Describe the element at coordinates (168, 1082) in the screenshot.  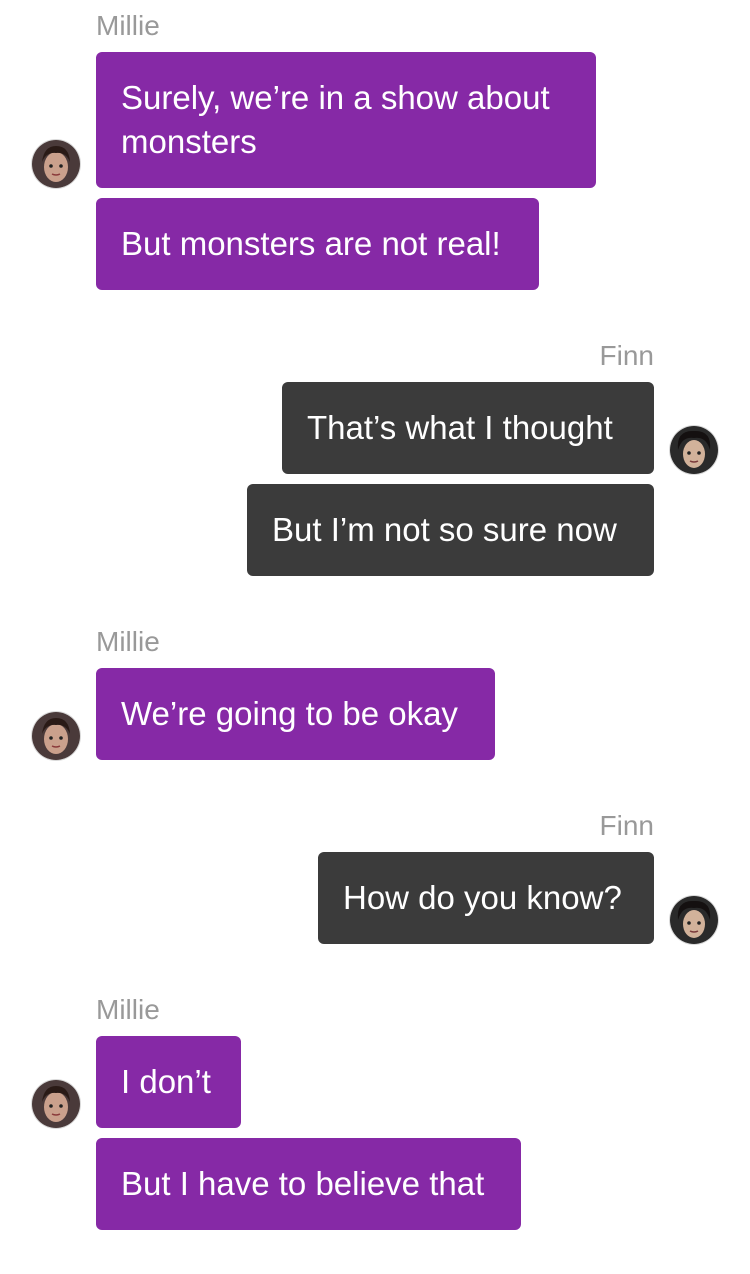
I see `message-bubble: I don’t` at that location.